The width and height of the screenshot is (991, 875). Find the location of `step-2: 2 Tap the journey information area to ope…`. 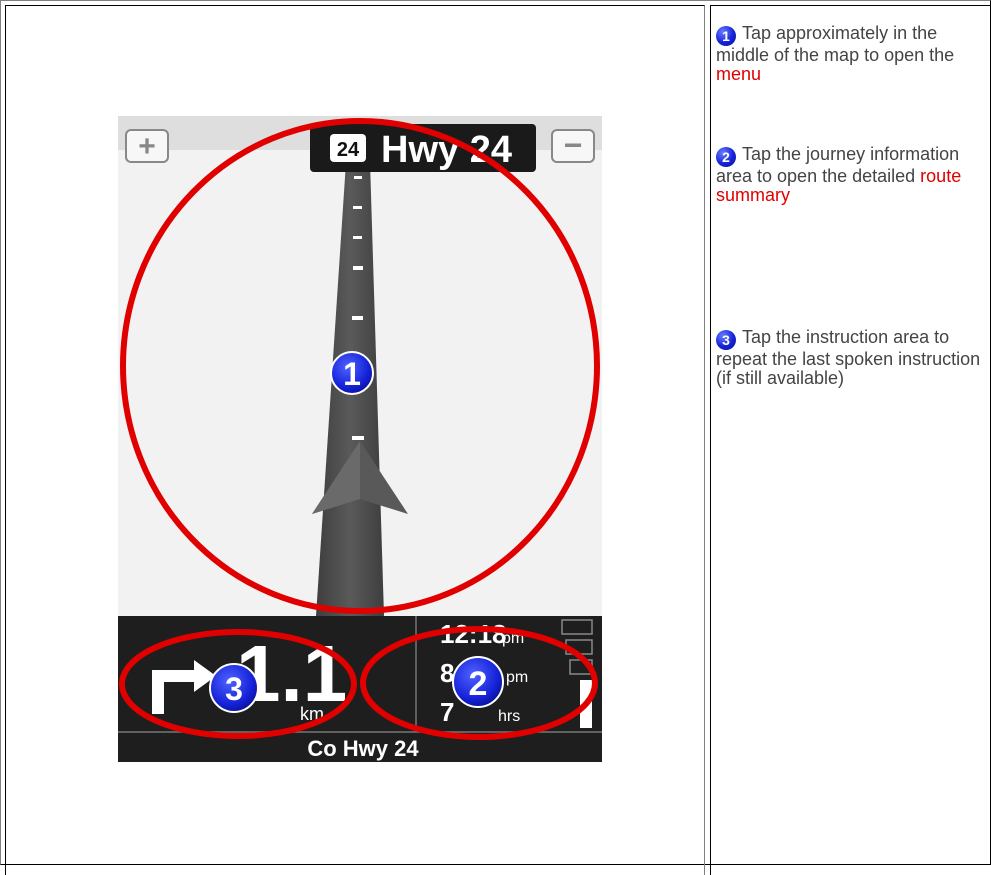

step-2: 2 Tap the journey information area to ope… is located at coordinates (853, 175).